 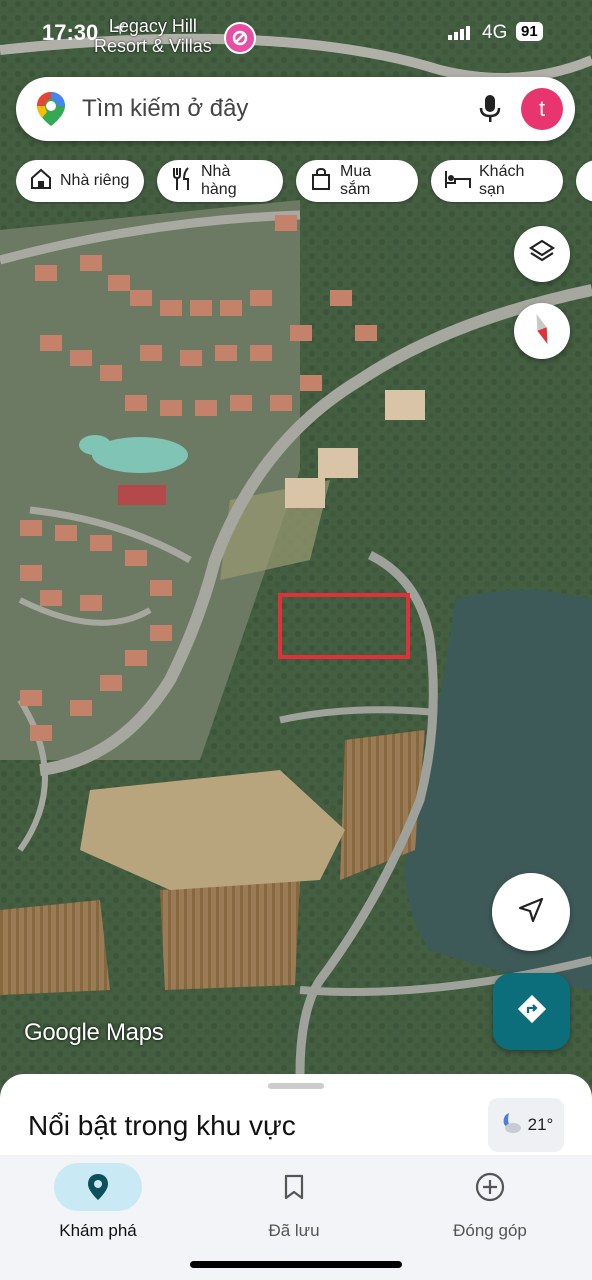 I want to click on home-indicator, so click(x=296, y=1264).